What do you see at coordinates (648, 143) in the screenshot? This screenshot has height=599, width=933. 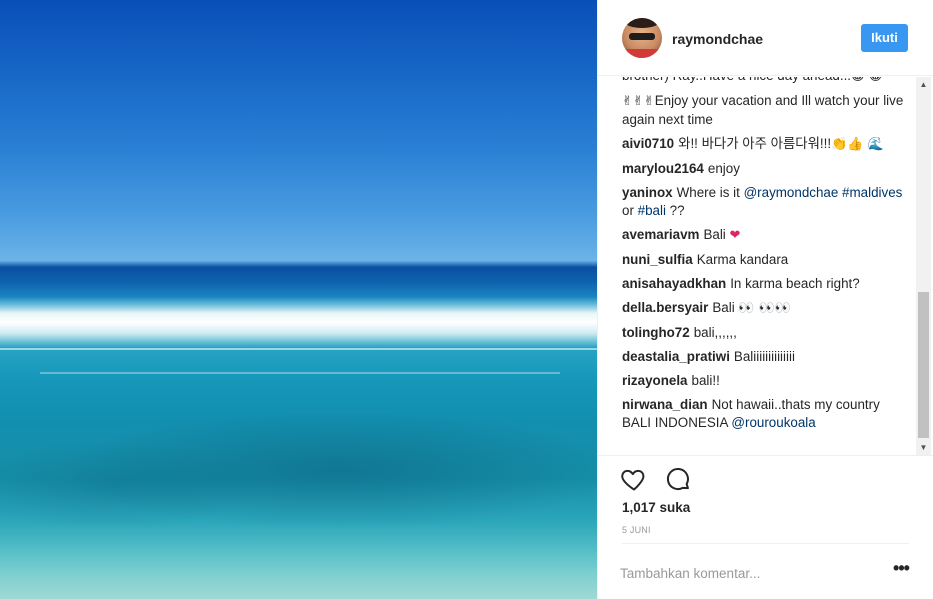 I see `comment-username: aivi0710` at bounding box center [648, 143].